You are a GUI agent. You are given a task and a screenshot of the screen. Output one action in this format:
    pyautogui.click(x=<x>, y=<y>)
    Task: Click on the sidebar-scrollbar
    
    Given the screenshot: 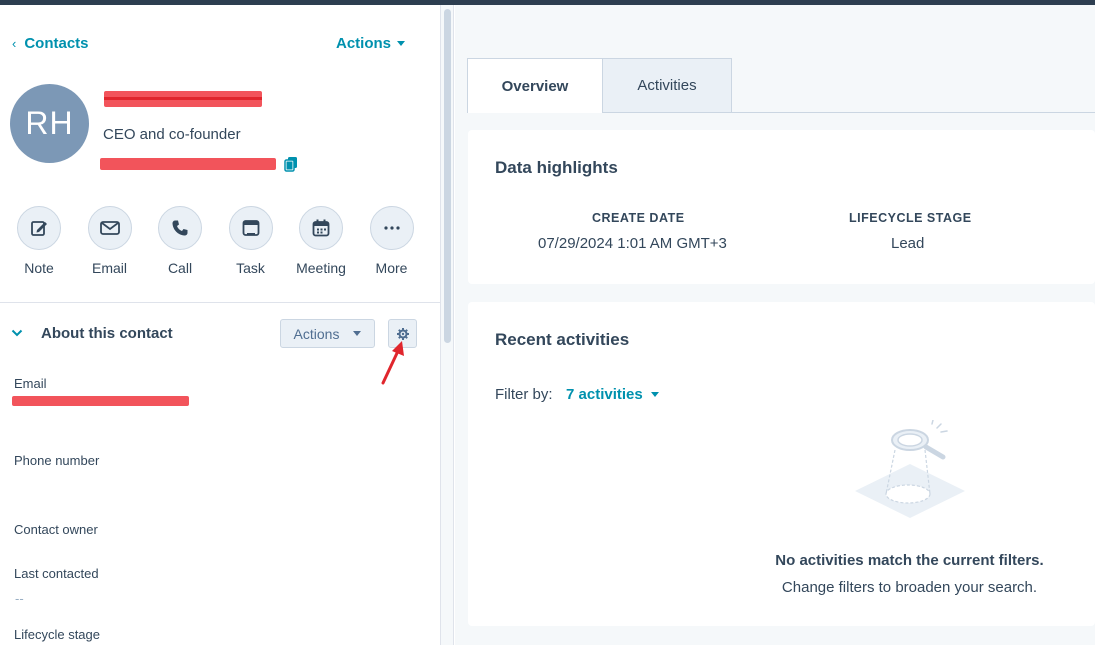 What is the action you would take?
    pyautogui.click(x=447, y=325)
    